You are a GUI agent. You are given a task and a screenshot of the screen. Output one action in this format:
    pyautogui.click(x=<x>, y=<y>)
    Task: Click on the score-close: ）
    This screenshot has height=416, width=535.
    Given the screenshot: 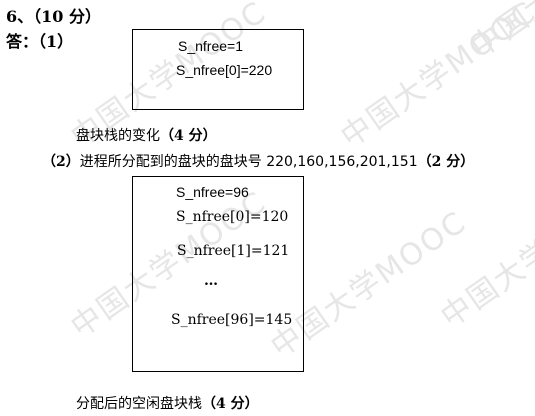 What is the action you would take?
    pyautogui.click(x=93, y=16)
    